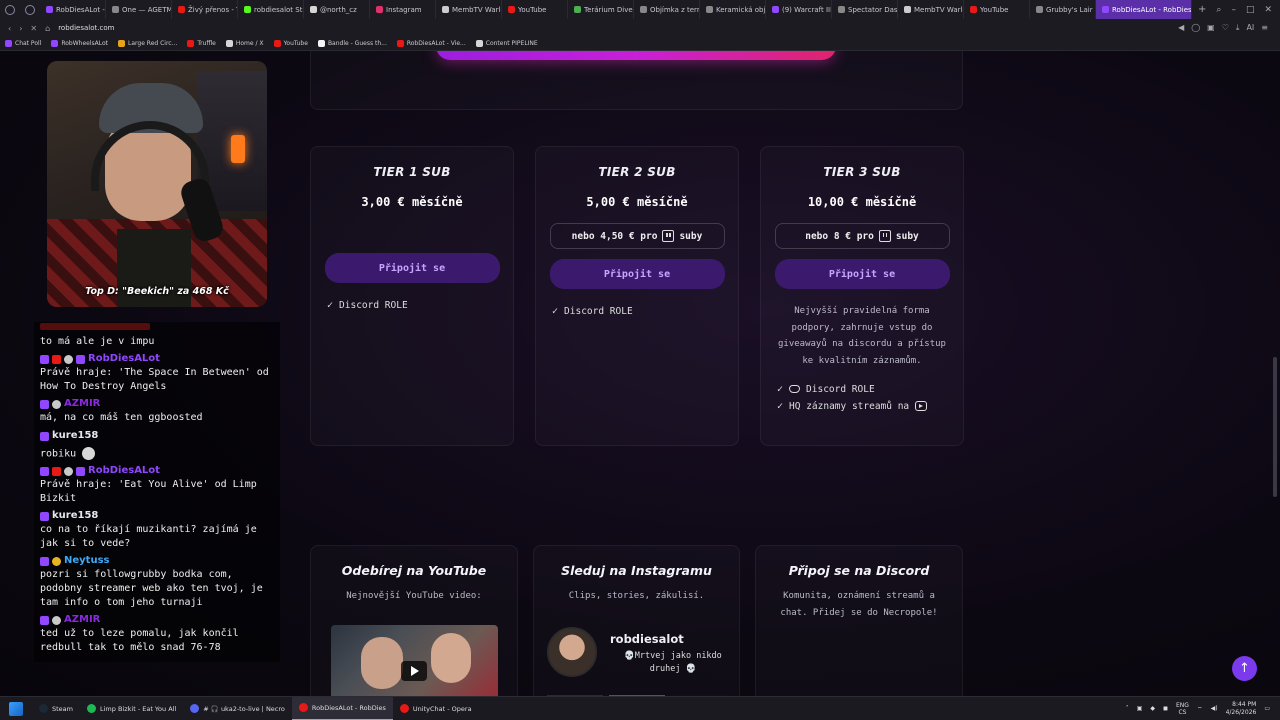  I want to click on browser-tab: Grubby's Lair, so click(1063, 9).